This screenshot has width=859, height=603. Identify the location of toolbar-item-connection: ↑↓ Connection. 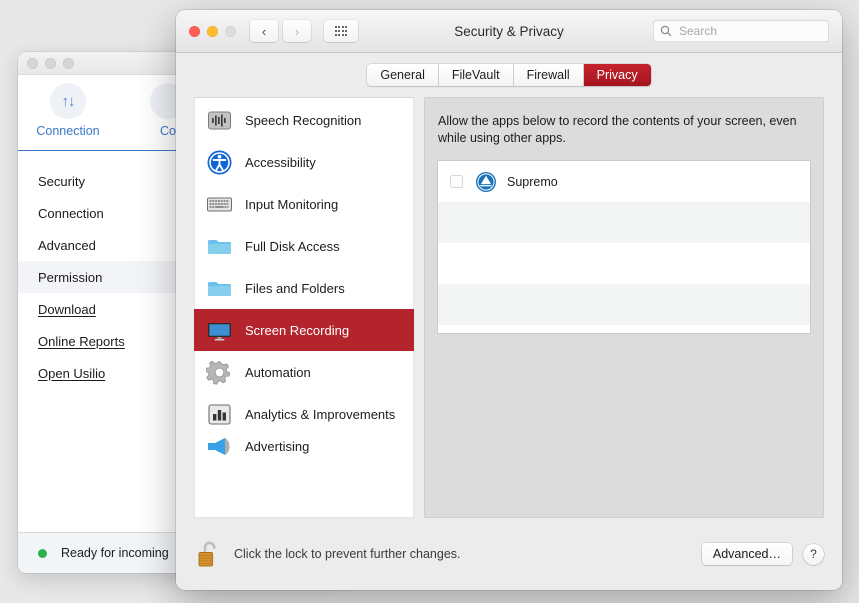
(68, 109).